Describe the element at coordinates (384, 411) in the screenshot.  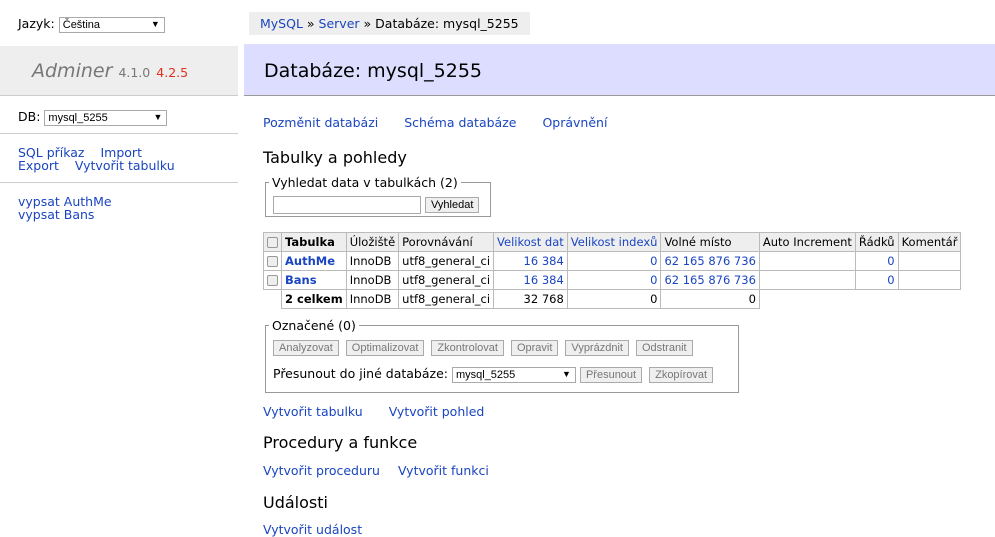
I see `create-links: Vytvořit tabulku Vytvořit pohled` at that location.